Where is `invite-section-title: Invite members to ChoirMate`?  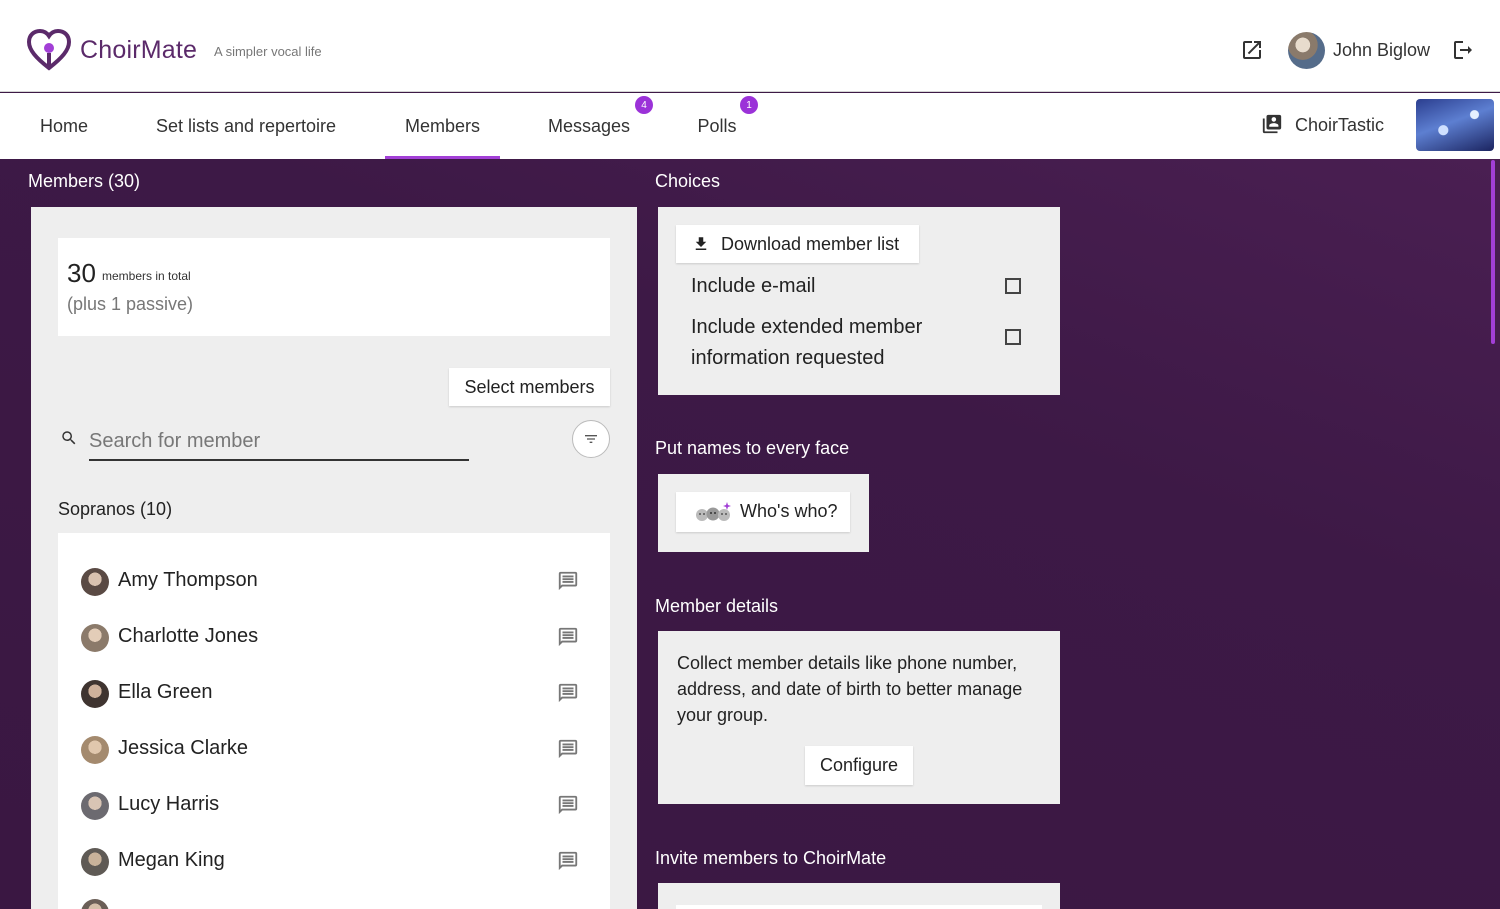 invite-section-title: Invite members to ChoirMate is located at coordinates (771, 858).